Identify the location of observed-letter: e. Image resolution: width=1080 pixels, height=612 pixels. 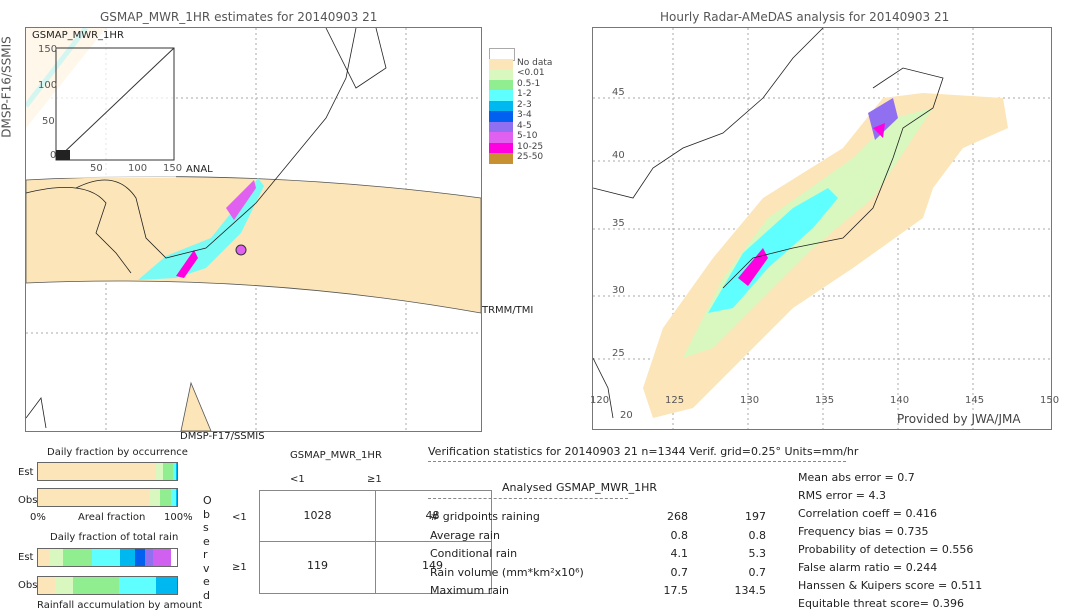
(206, 541).